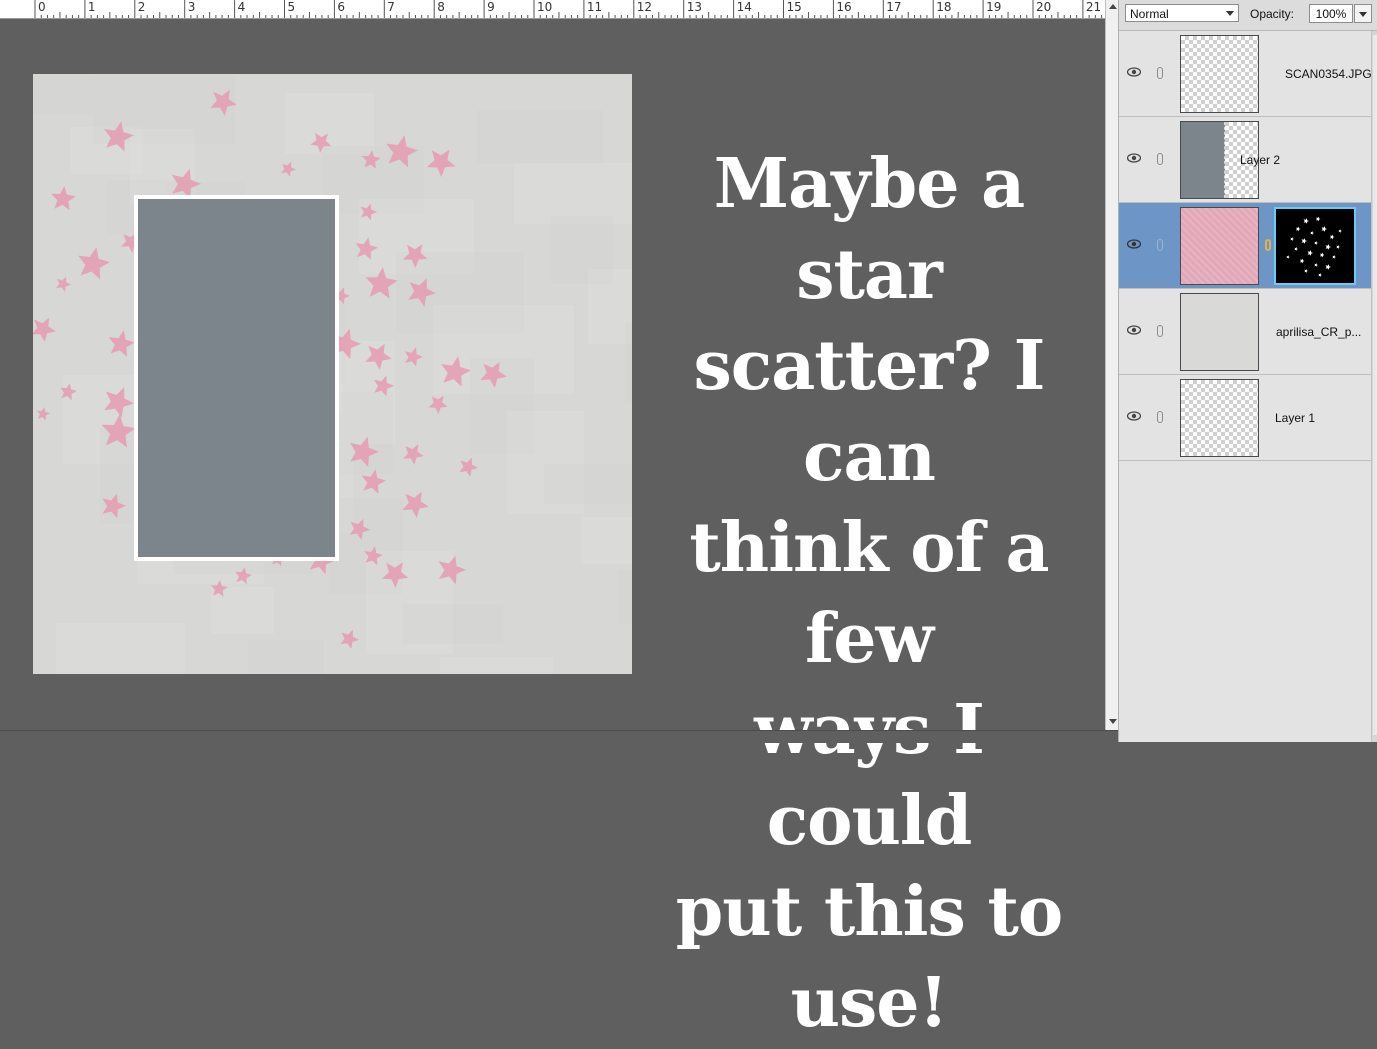  I want to click on ruler-number: 1, so click(91, 7).